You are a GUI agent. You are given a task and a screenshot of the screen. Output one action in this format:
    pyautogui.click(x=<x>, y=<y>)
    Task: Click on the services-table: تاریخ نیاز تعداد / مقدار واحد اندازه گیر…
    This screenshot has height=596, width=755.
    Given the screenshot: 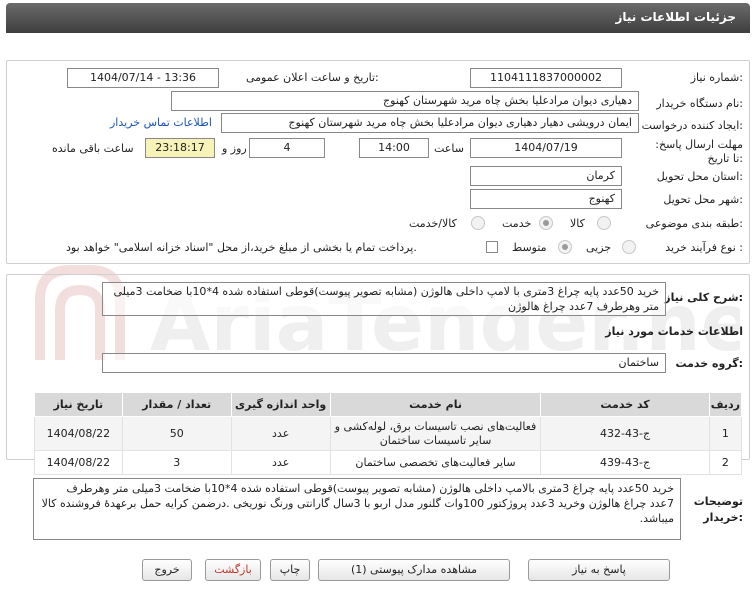 What is the action you would take?
    pyautogui.click(x=388, y=433)
    